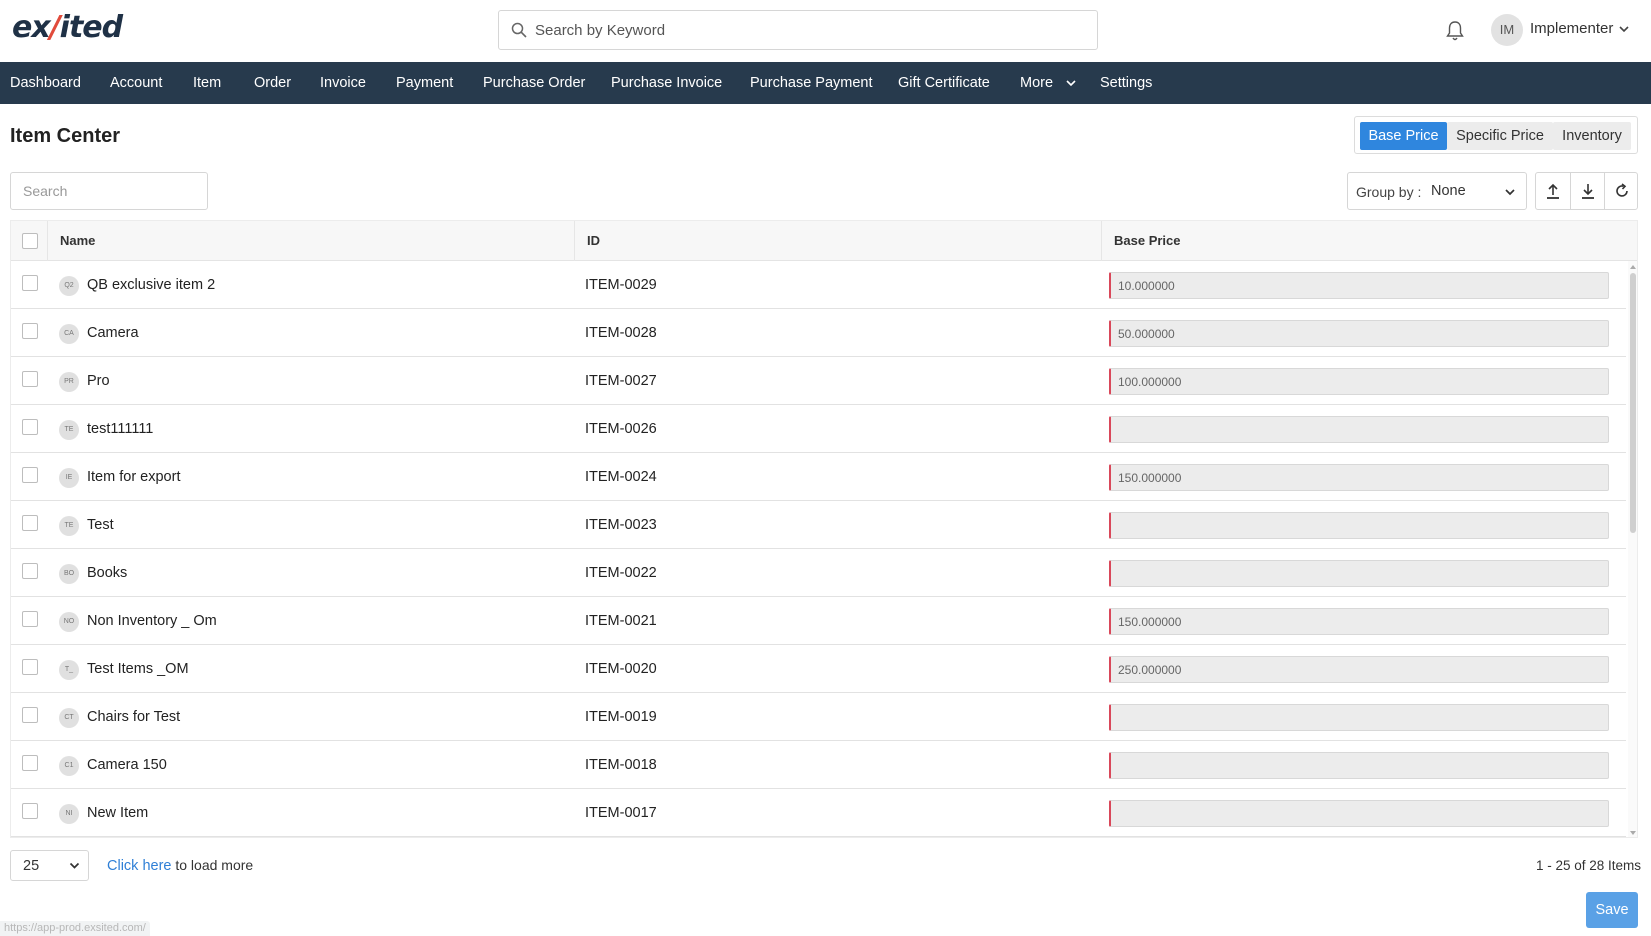  Describe the element at coordinates (107, 573) in the screenshot. I see `item-name: Books` at that location.